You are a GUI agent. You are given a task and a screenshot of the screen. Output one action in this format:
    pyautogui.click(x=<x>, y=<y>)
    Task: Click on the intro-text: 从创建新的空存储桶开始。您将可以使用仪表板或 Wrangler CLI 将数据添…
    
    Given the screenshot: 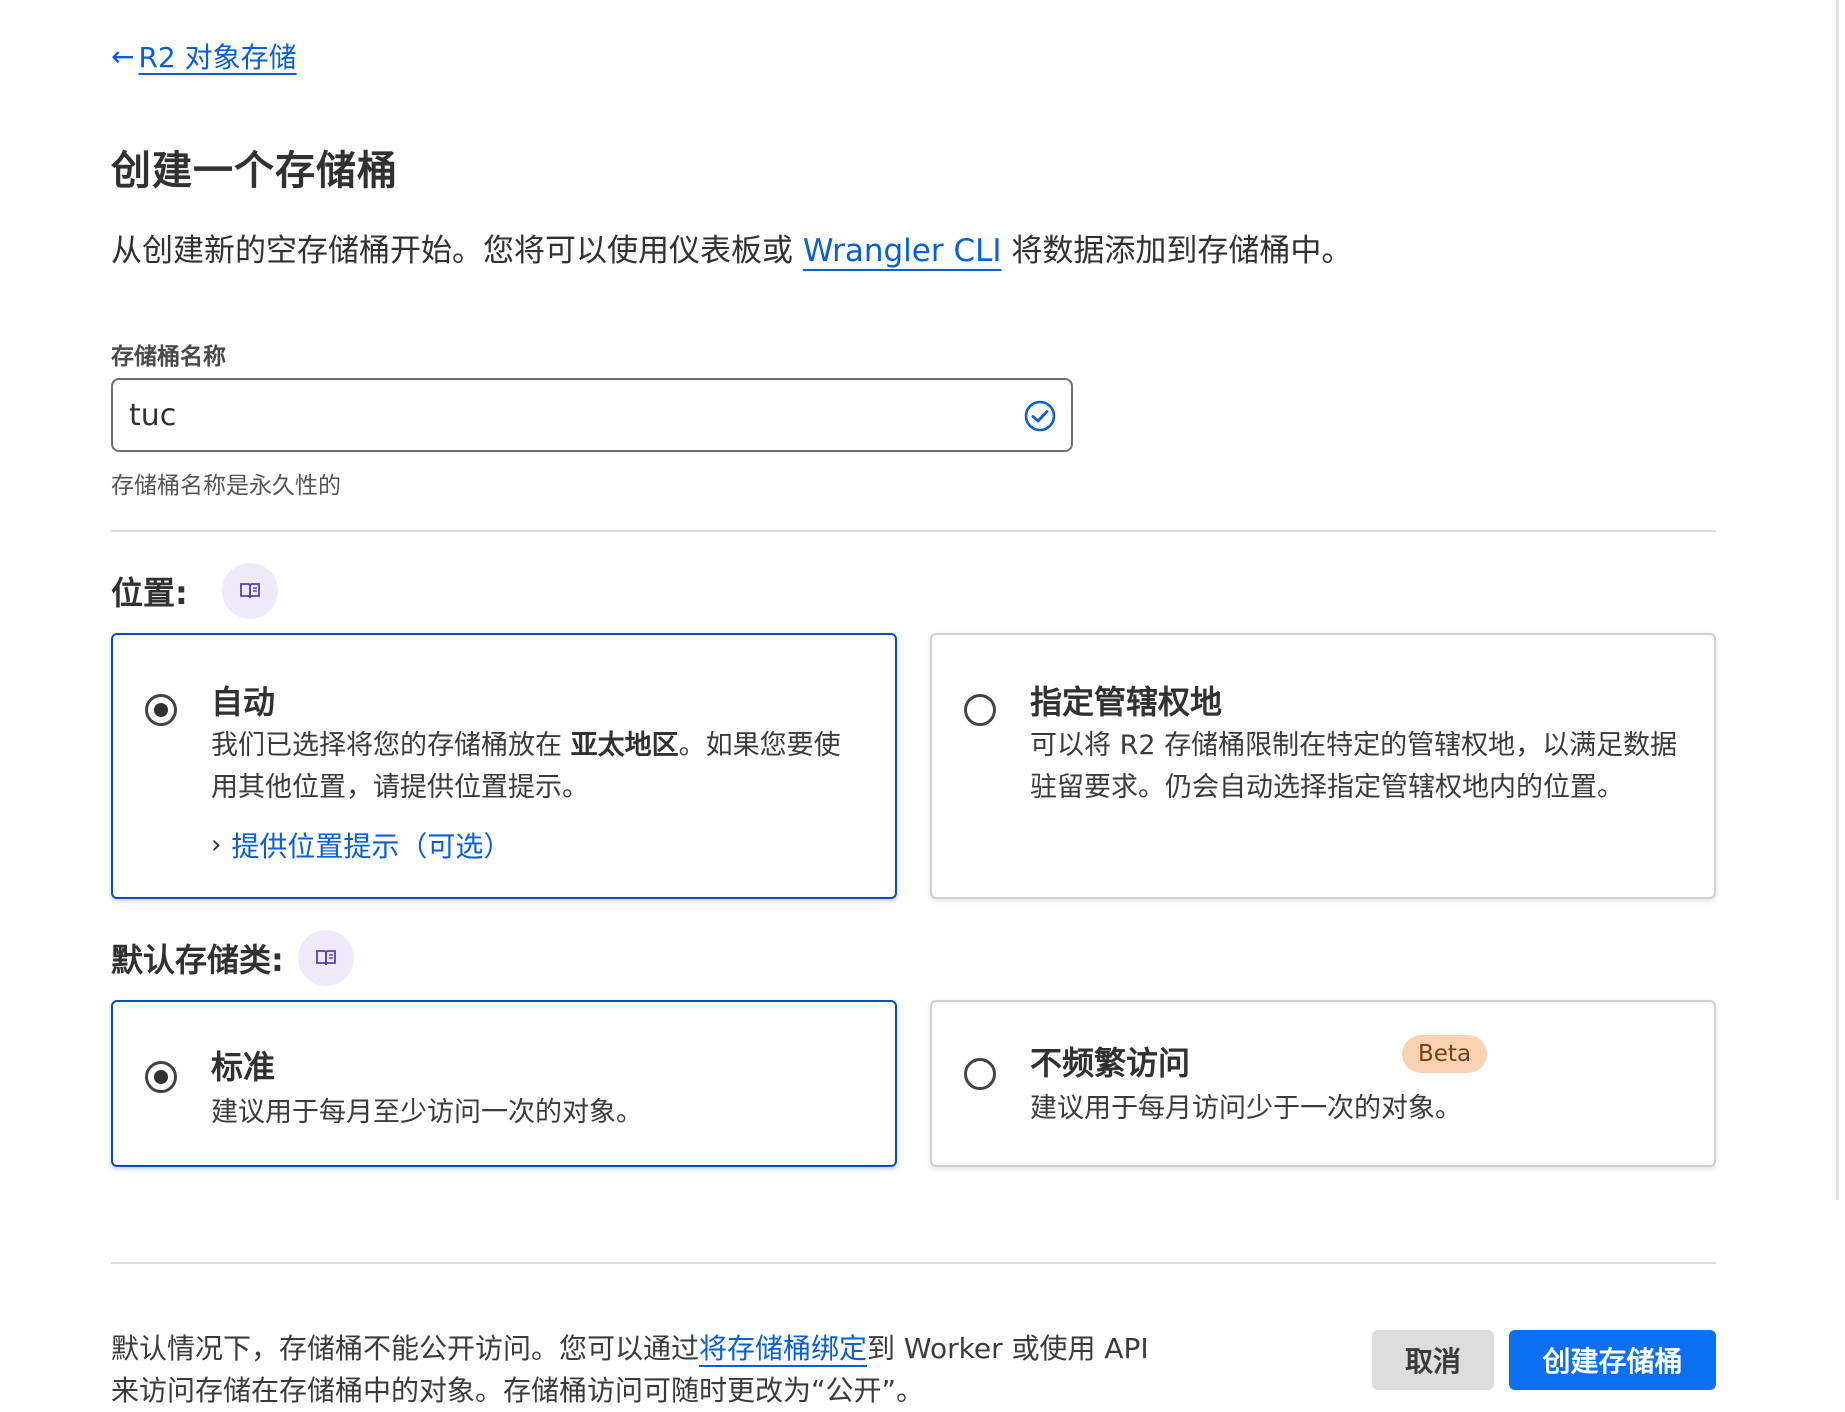 What is the action you would take?
    pyautogui.click(x=731, y=247)
    